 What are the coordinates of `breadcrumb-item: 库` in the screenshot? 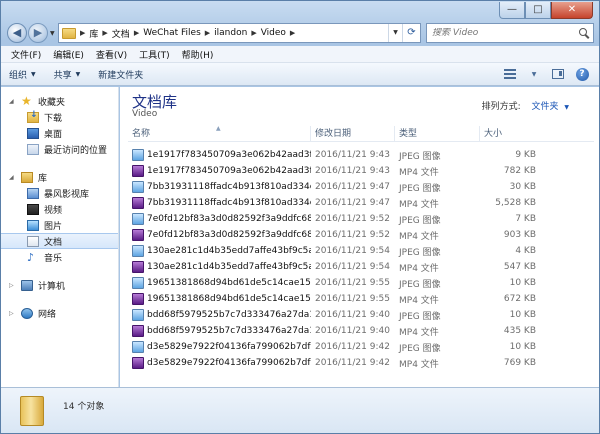 It's located at (93, 33).